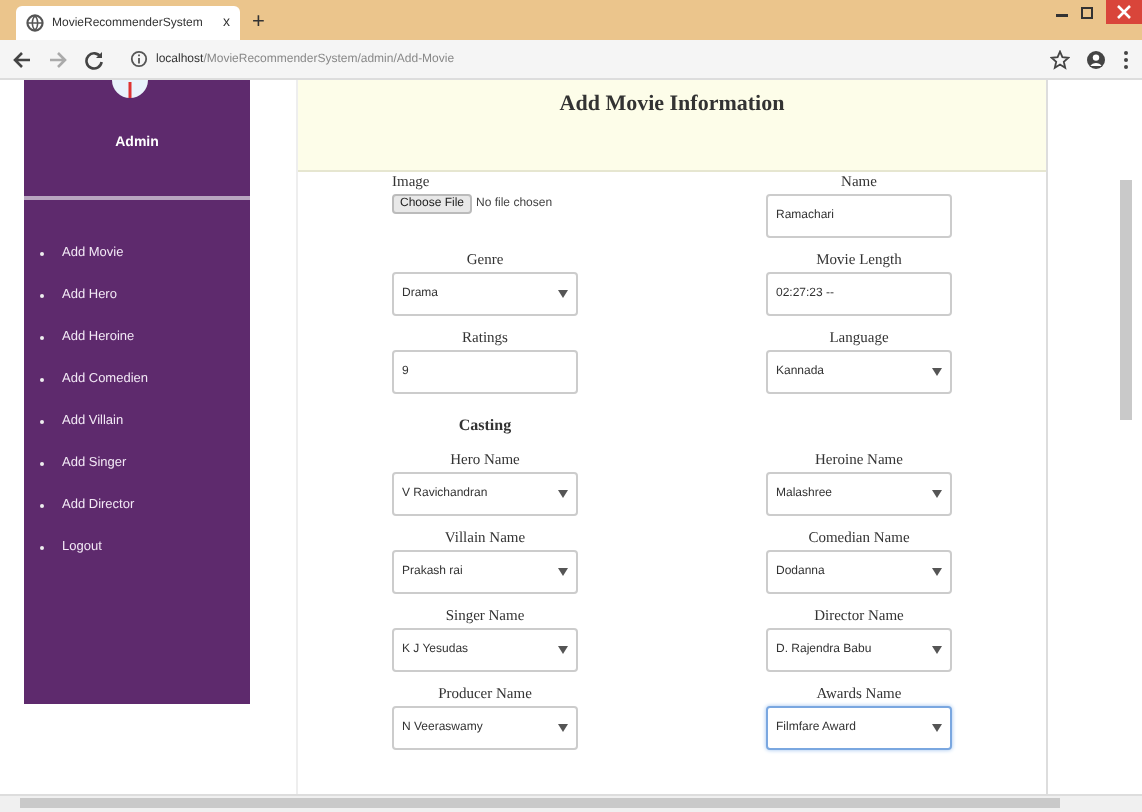 The width and height of the screenshot is (1142, 812). Describe the element at coordinates (485, 425) in the screenshot. I see `section-heading: Casting` at that location.